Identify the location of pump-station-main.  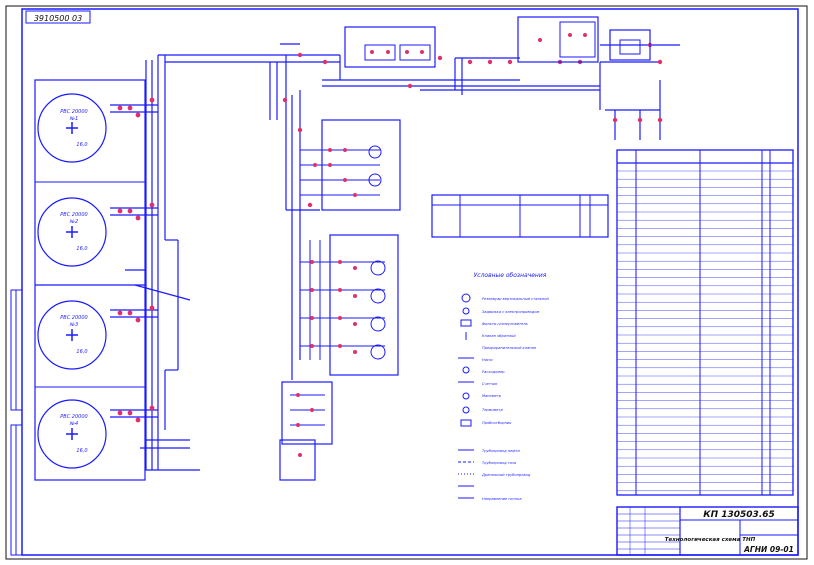
(349, 305).